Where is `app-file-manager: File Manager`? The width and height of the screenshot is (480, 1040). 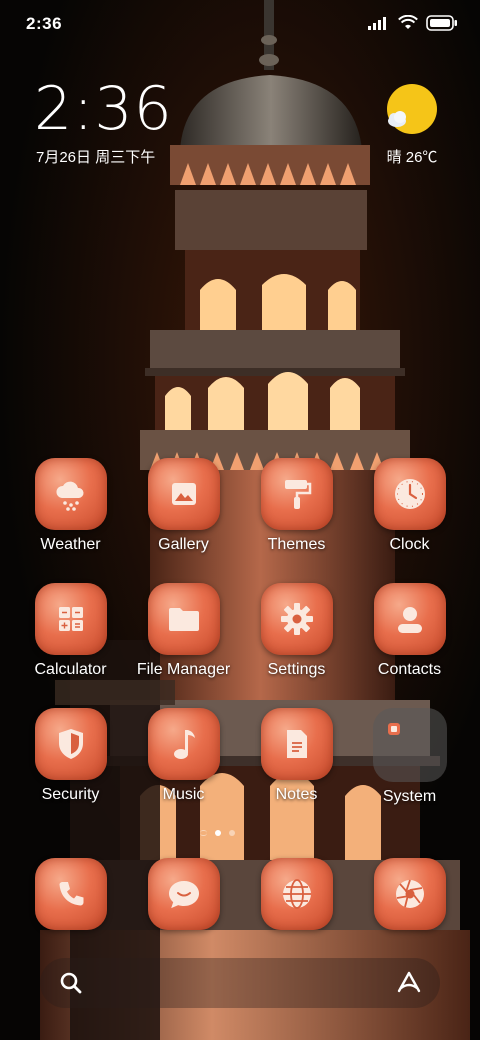
app-file-manager: File Manager is located at coordinates (183, 645).